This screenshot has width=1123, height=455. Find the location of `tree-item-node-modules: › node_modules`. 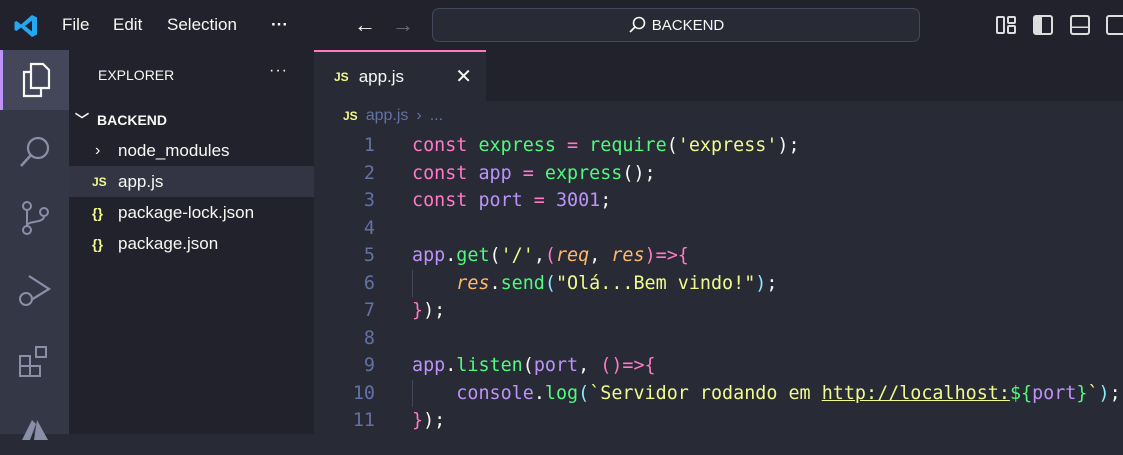

tree-item-node-modules: › node_modules is located at coordinates (191, 150).